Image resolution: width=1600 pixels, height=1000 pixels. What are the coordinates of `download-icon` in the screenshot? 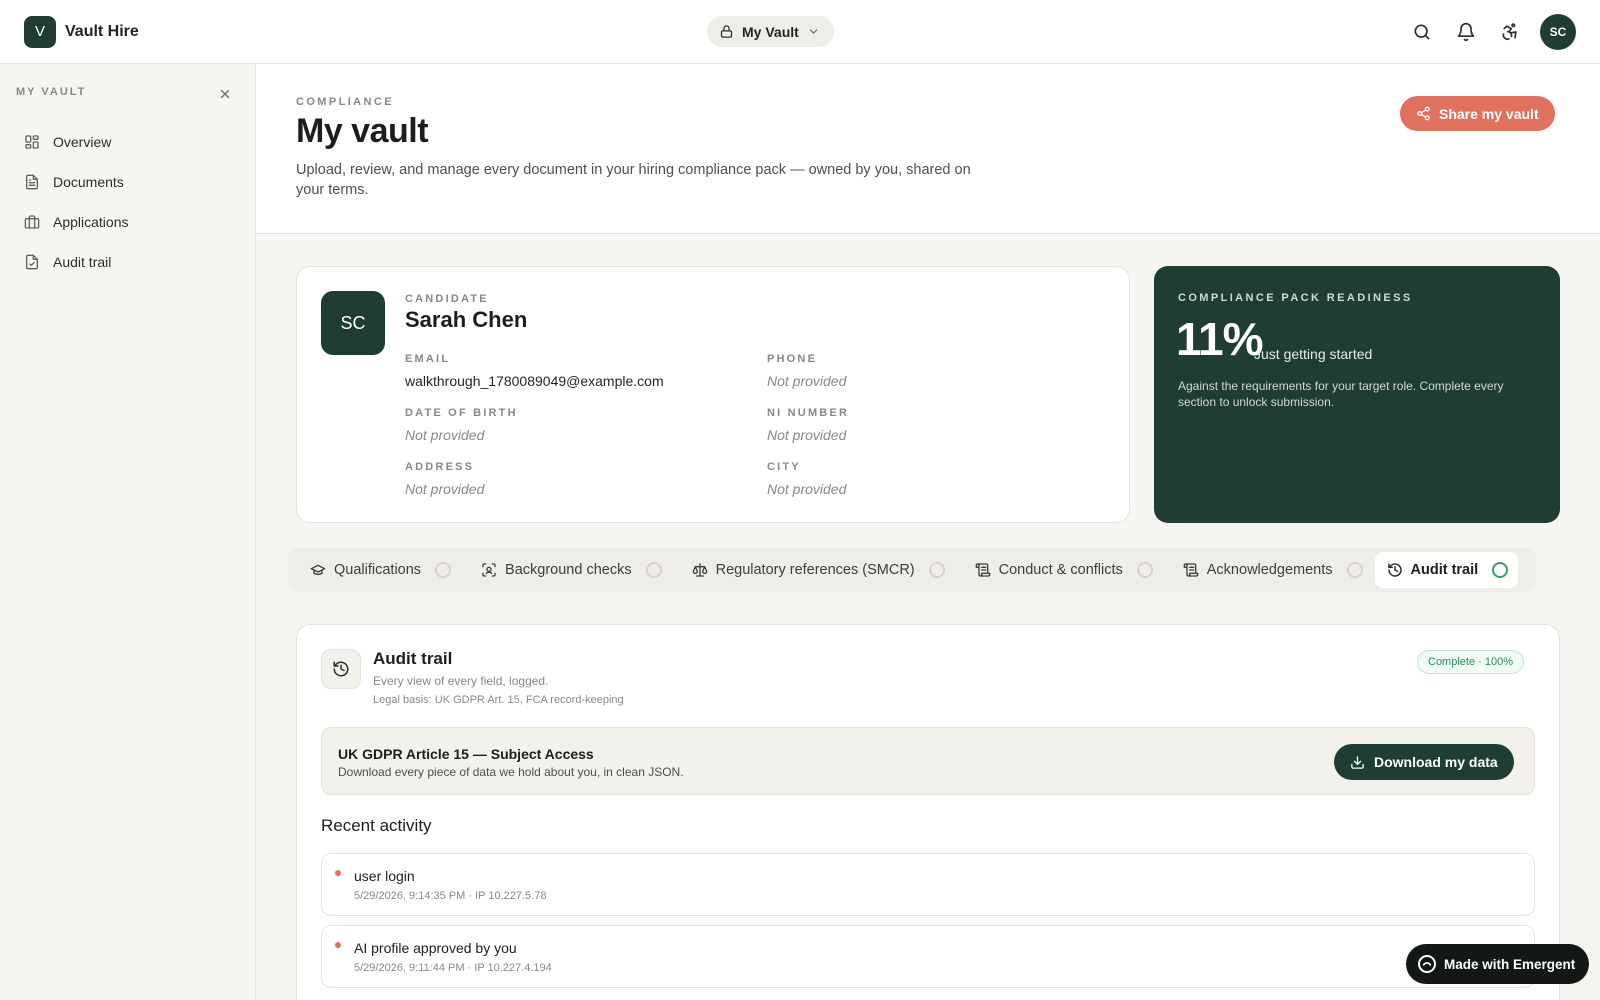 It's located at (1357, 762).